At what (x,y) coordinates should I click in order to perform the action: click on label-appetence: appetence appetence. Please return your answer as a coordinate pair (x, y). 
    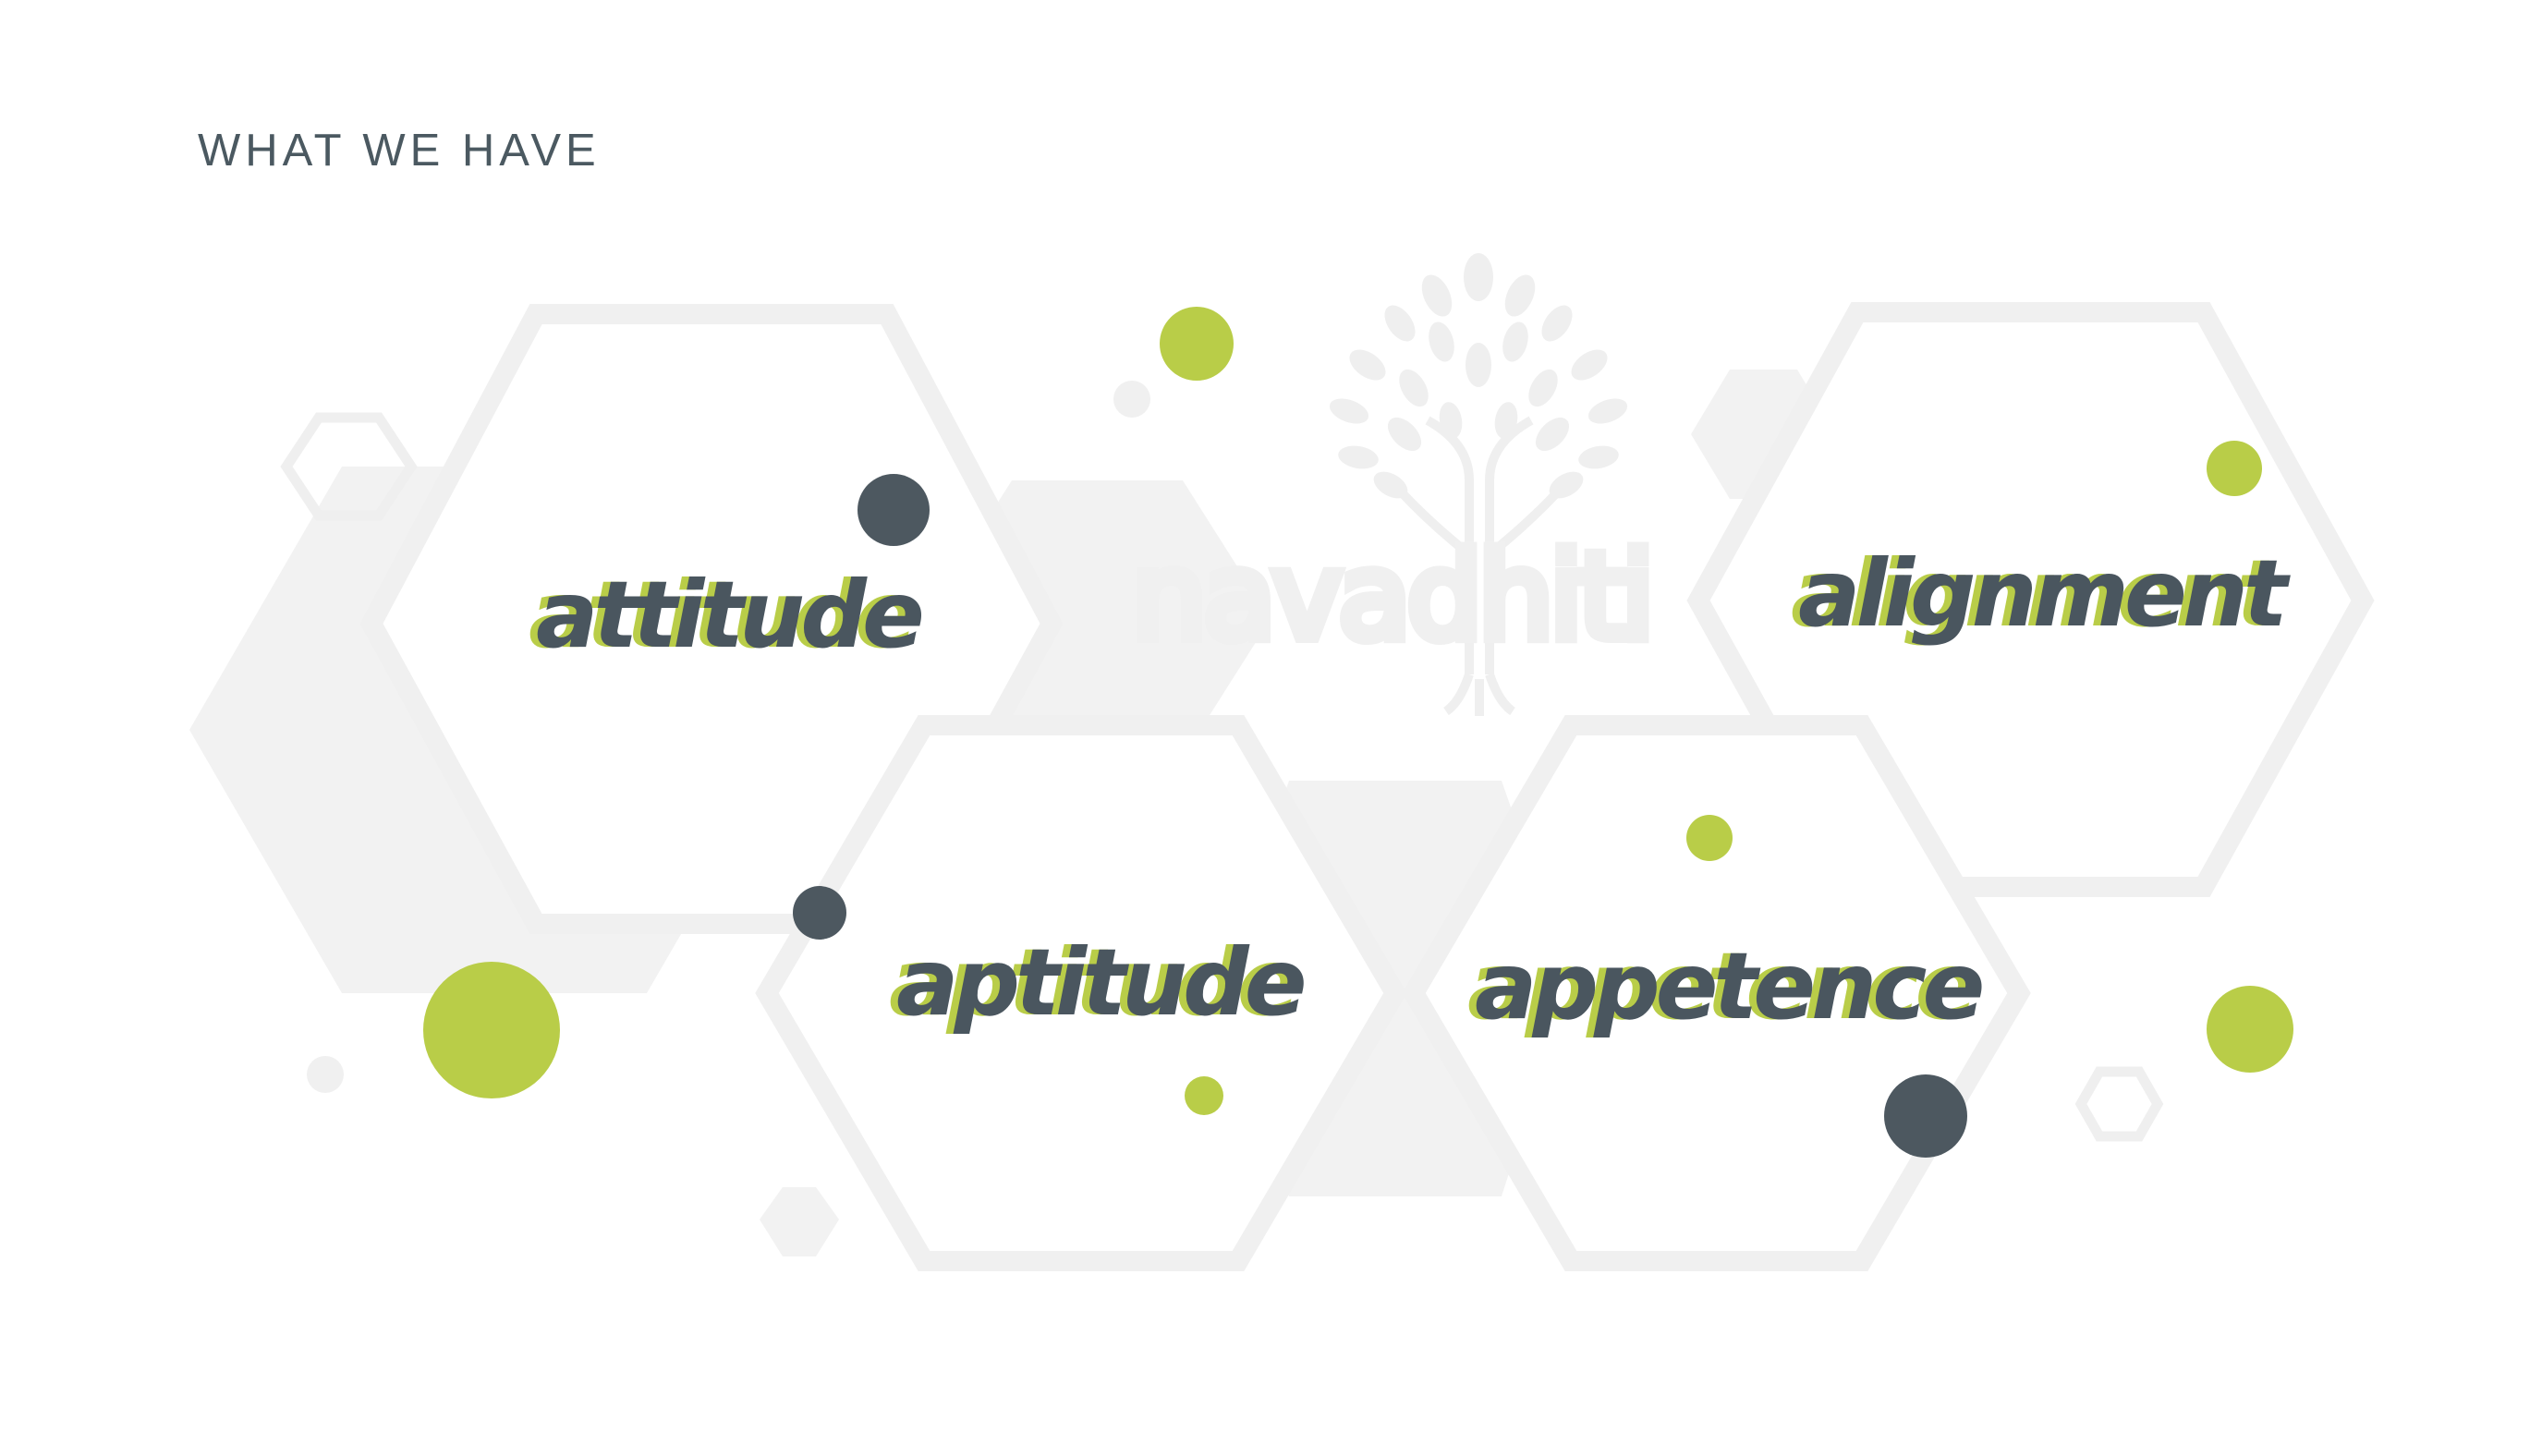
    Looking at the image, I should click on (1728, 986).